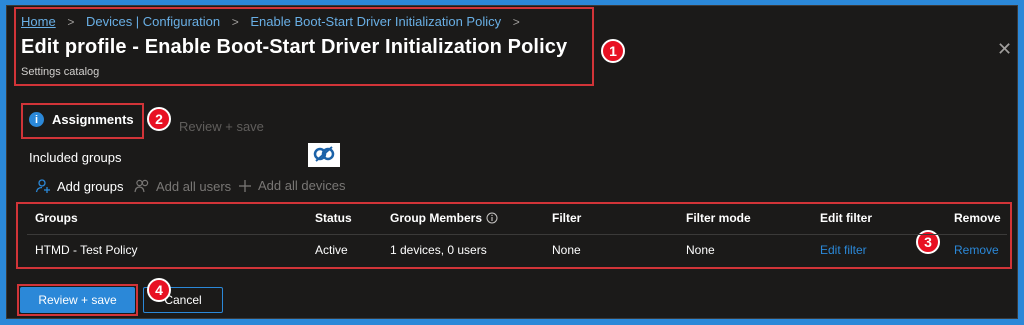 Image resolution: width=1024 pixels, height=325 pixels. I want to click on column-header-edit-filter: Edit filter, so click(846, 218).